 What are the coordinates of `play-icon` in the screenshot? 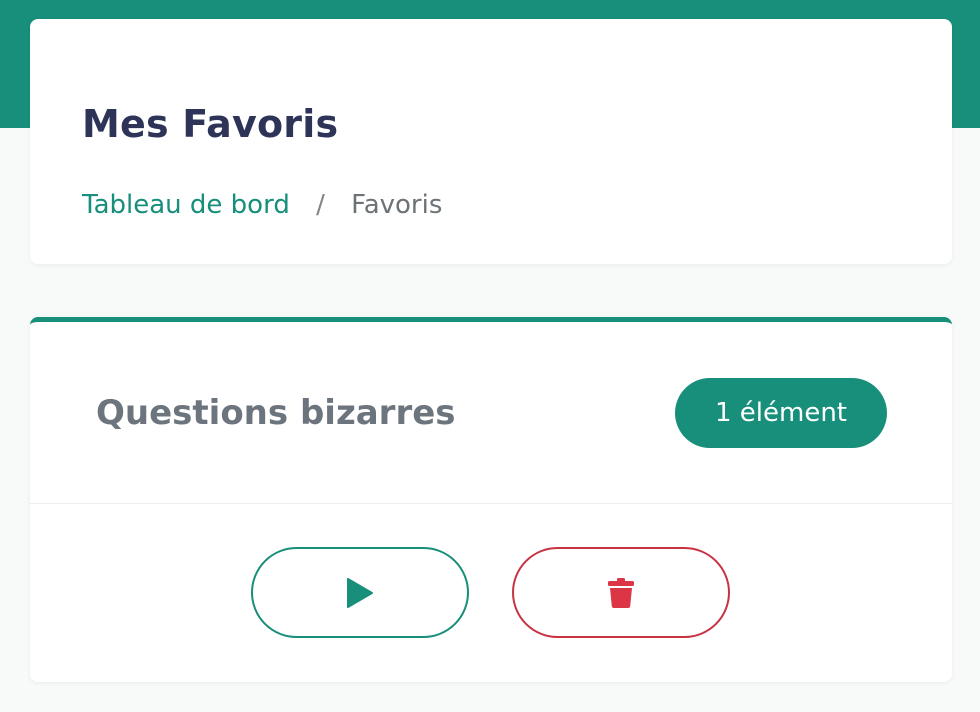 It's located at (360, 593).